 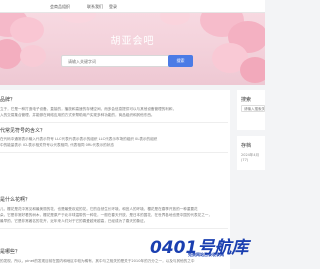 I want to click on nav-link-contact: 联系我们, so click(x=95, y=6).